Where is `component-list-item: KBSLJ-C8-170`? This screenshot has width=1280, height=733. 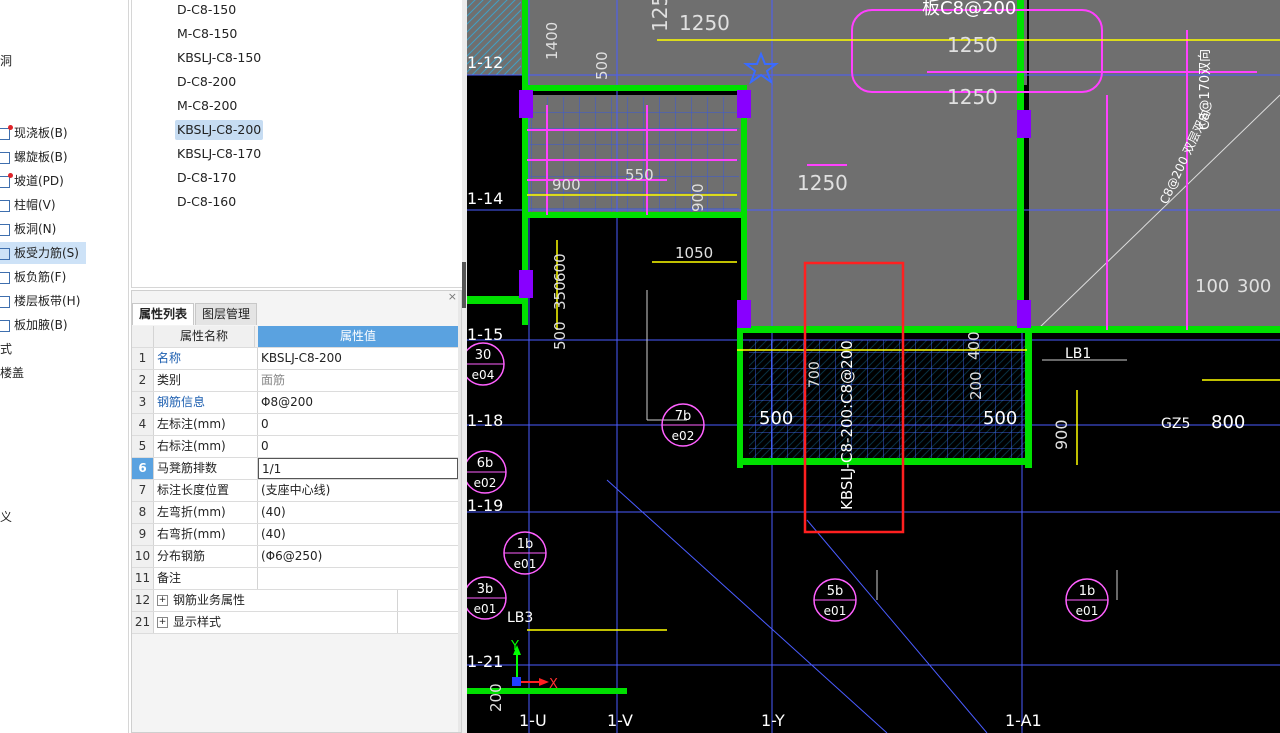 component-list-item: KBSLJ-C8-170 is located at coordinates (219, 154).